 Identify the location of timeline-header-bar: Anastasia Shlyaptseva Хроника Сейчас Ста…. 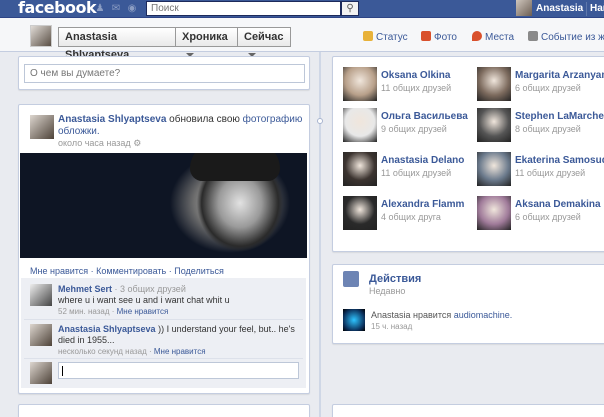
(302, 39).